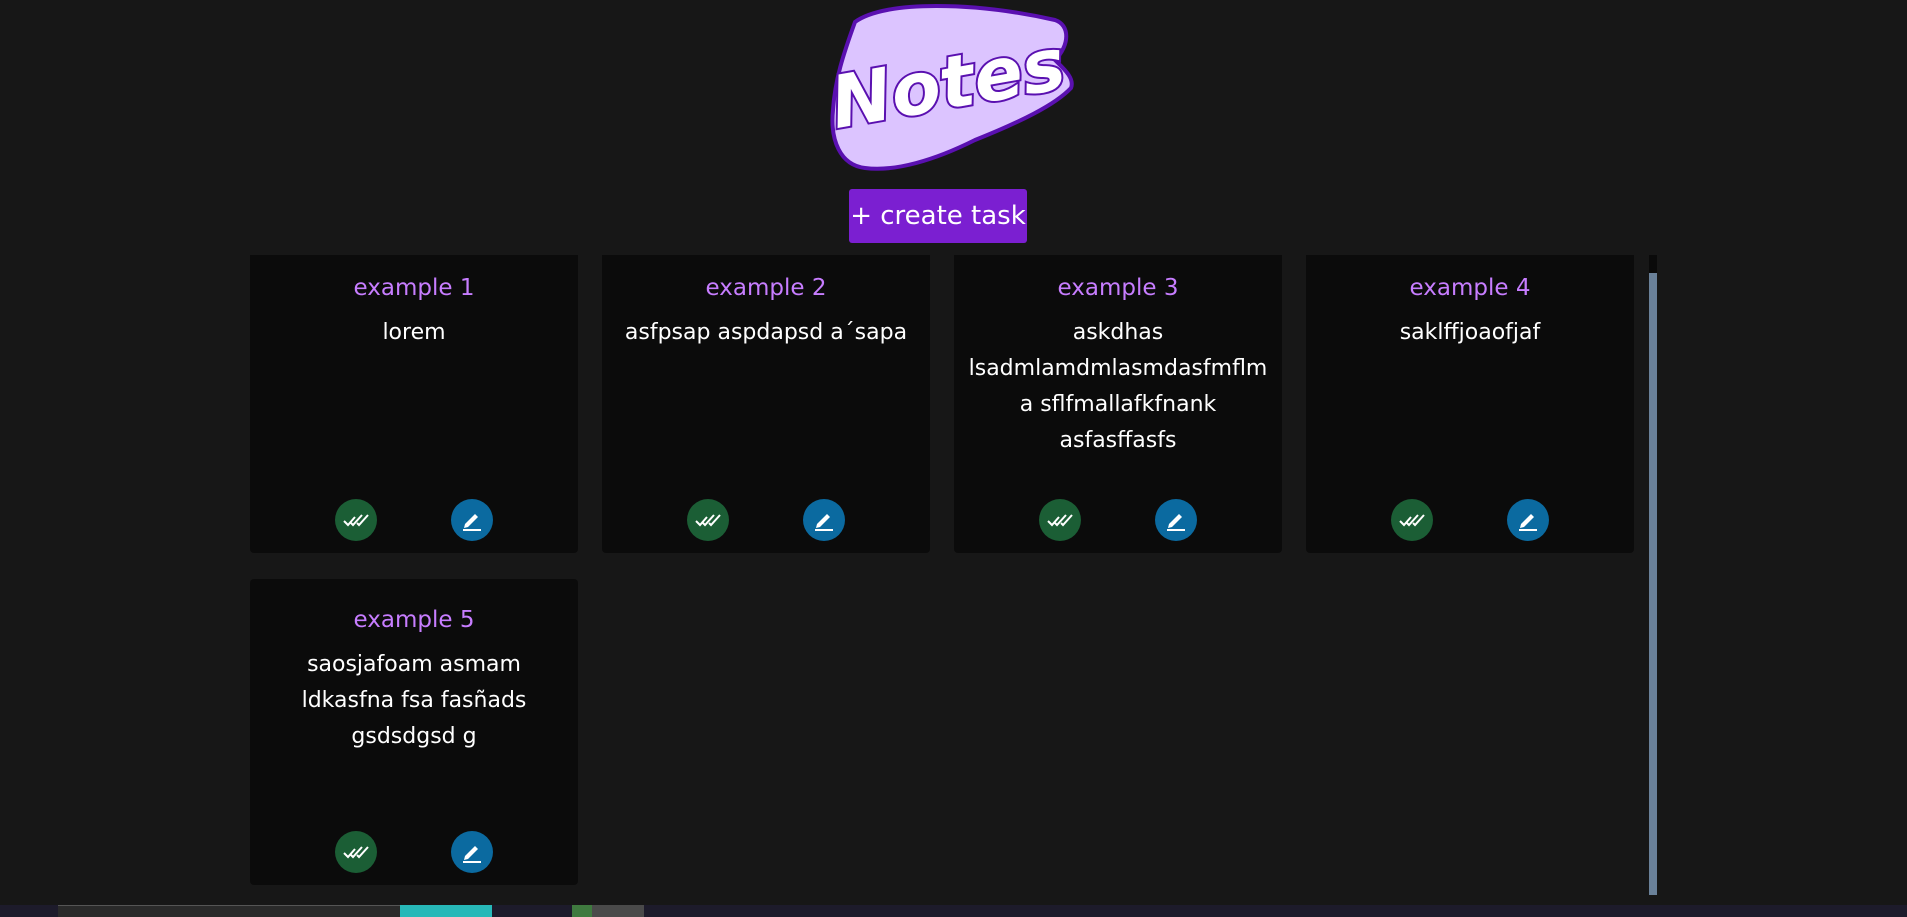 The width and height of the screenshot is (1907, 917). What do you see at coordinates (414, 288) in the screenshot?
I see `note-title: example 1` at bounding box center [414, 288].